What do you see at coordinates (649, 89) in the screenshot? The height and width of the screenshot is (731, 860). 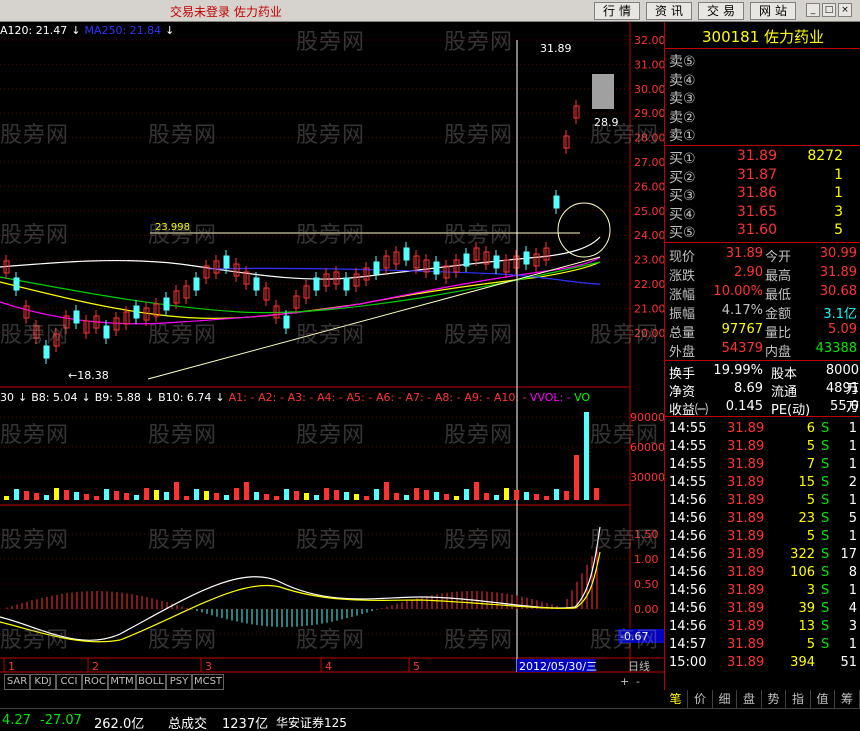 I see `price-tick-label: 30.00` at bounding box center [649, 89].